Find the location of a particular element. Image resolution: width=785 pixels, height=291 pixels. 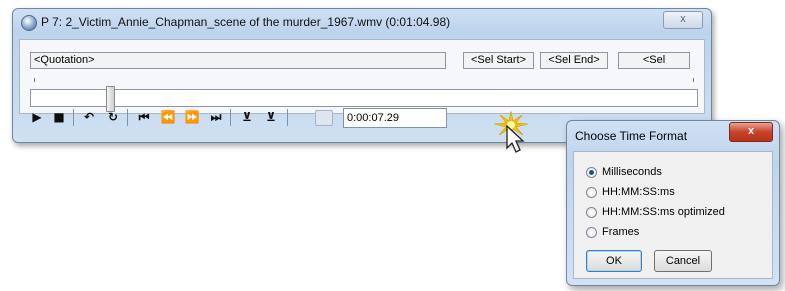

skip-forward-icon: ⏭ is located at coordinates (216, 117).